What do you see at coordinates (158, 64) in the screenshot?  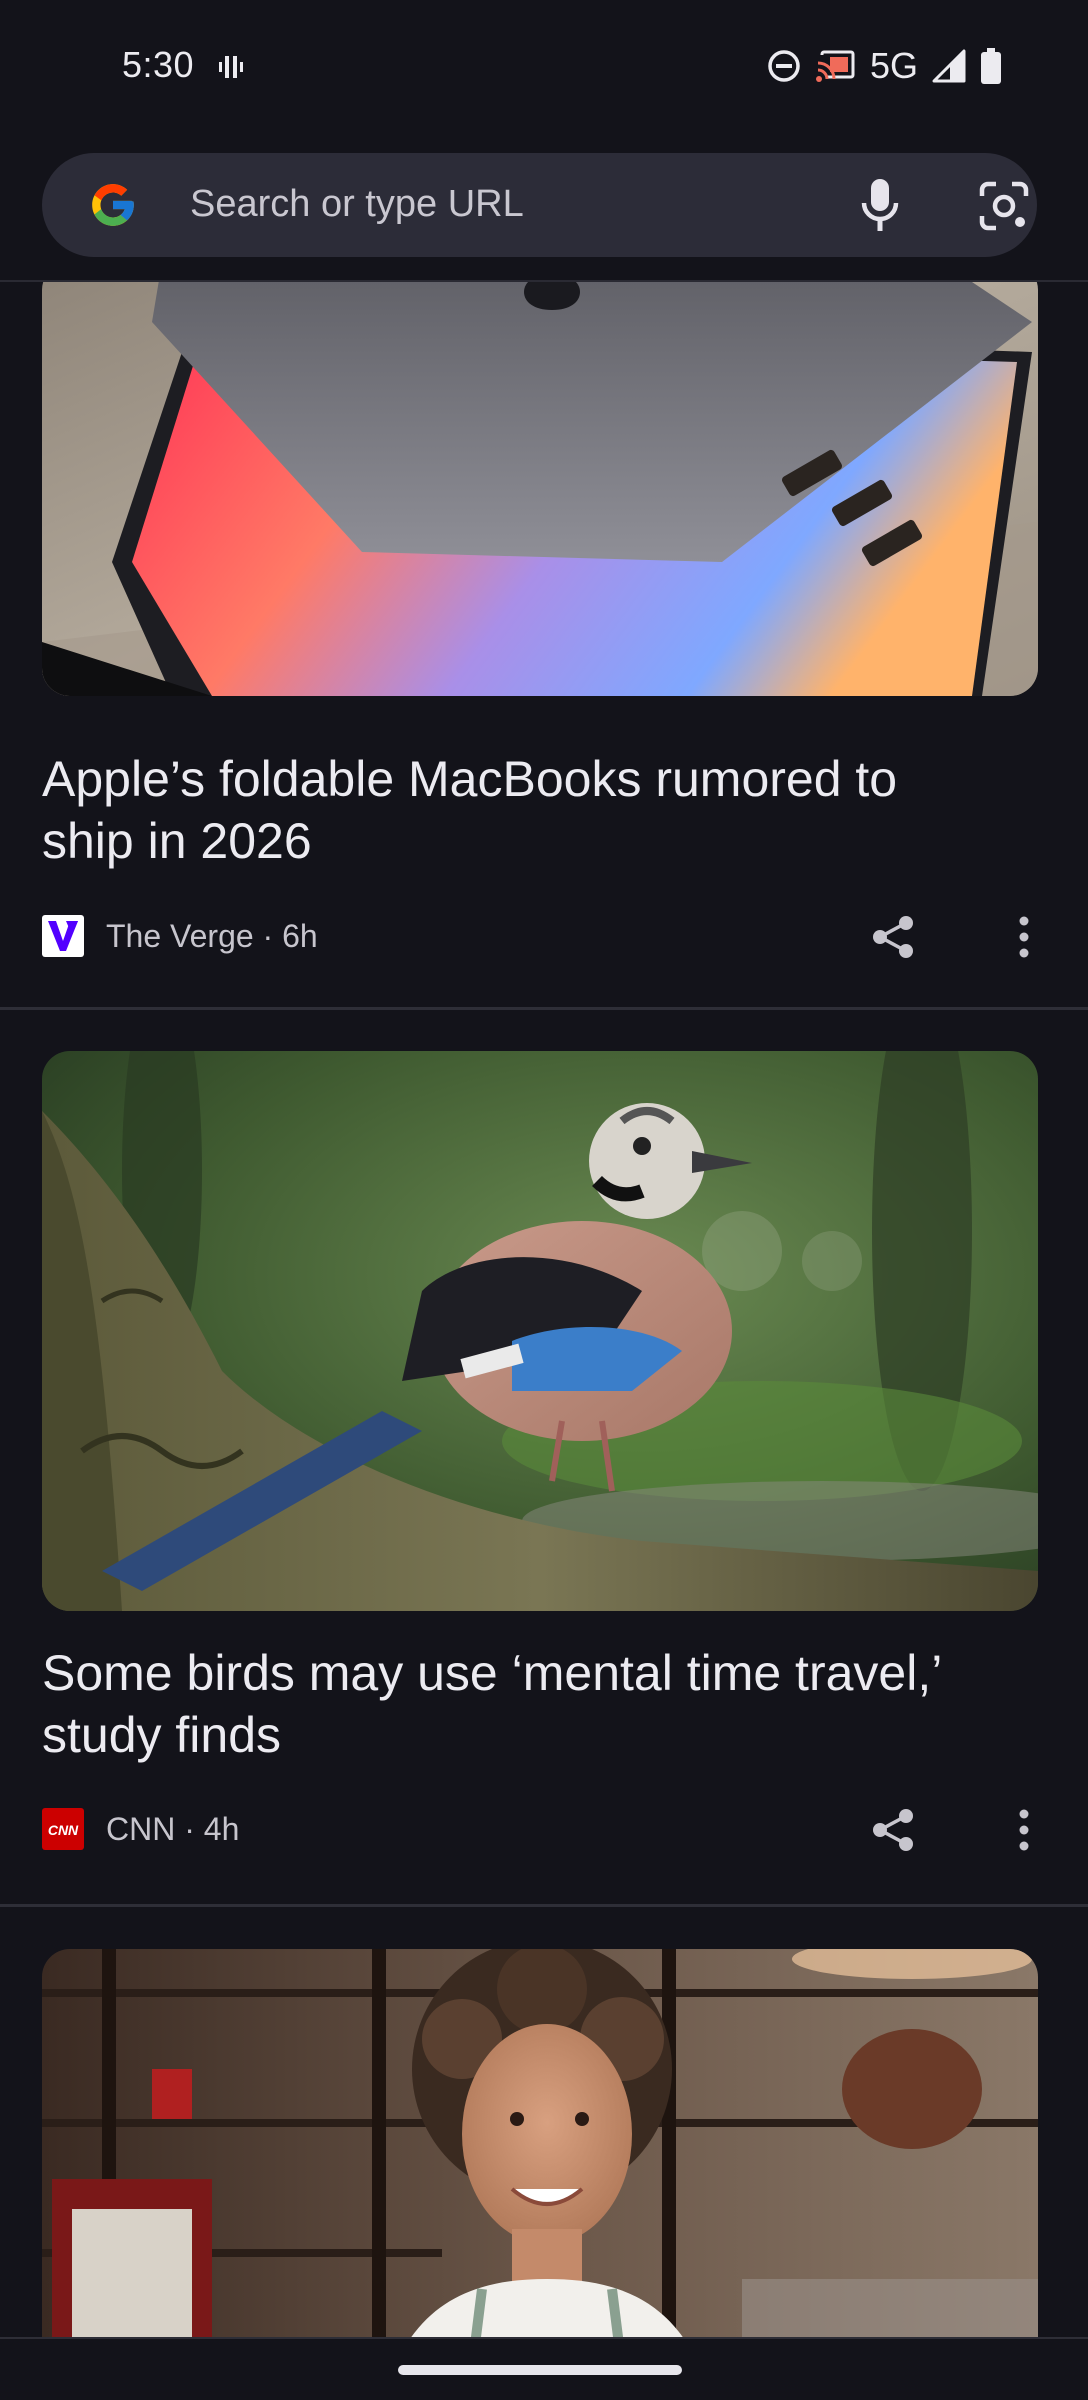 I see `status-time: 5:30` at bounding box center [158, 64].